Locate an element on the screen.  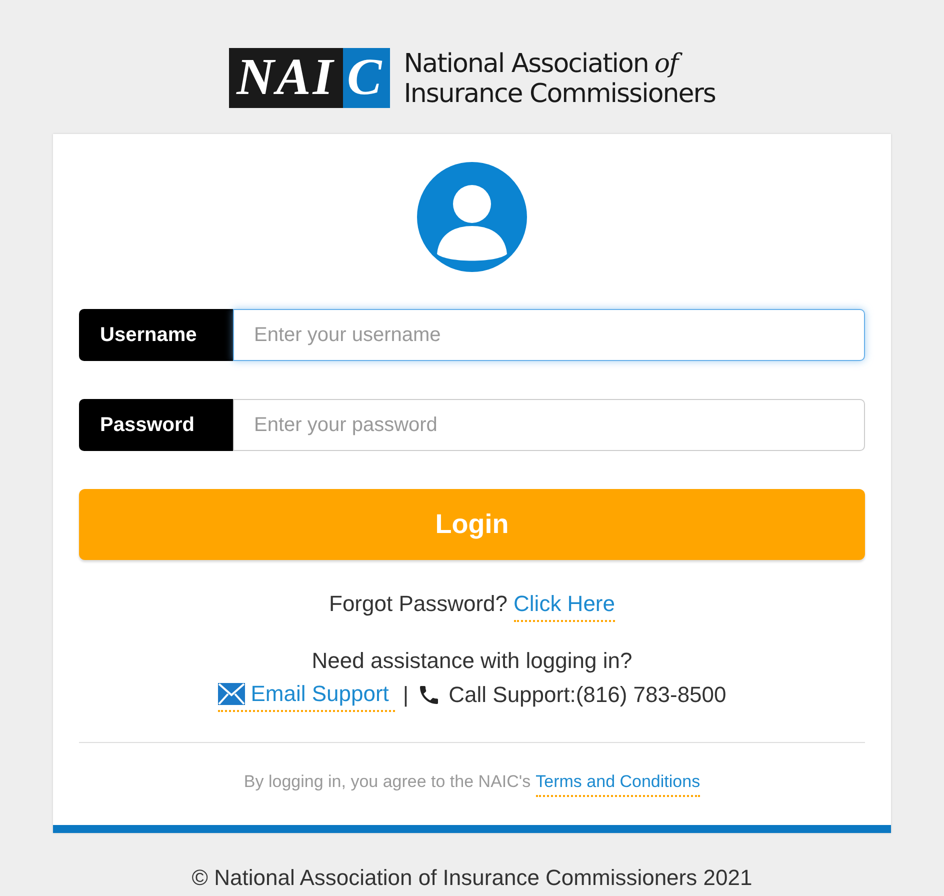
field-label: Username is located at coordinates (156, 335).